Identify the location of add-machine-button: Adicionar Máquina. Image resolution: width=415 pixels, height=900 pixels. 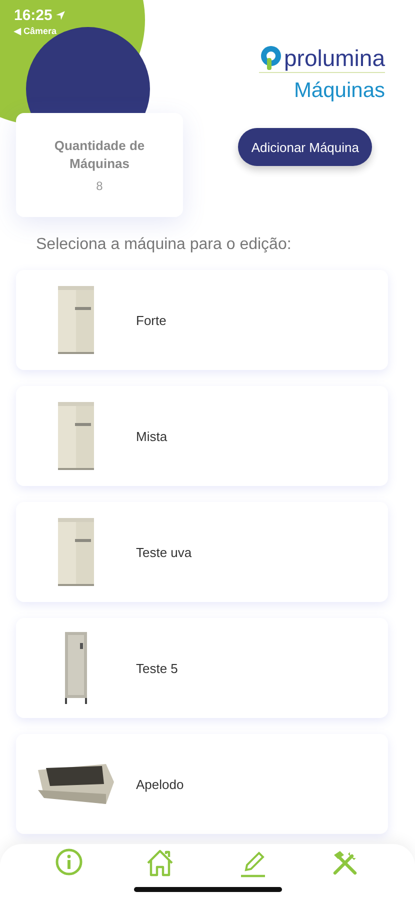
(305, 147).